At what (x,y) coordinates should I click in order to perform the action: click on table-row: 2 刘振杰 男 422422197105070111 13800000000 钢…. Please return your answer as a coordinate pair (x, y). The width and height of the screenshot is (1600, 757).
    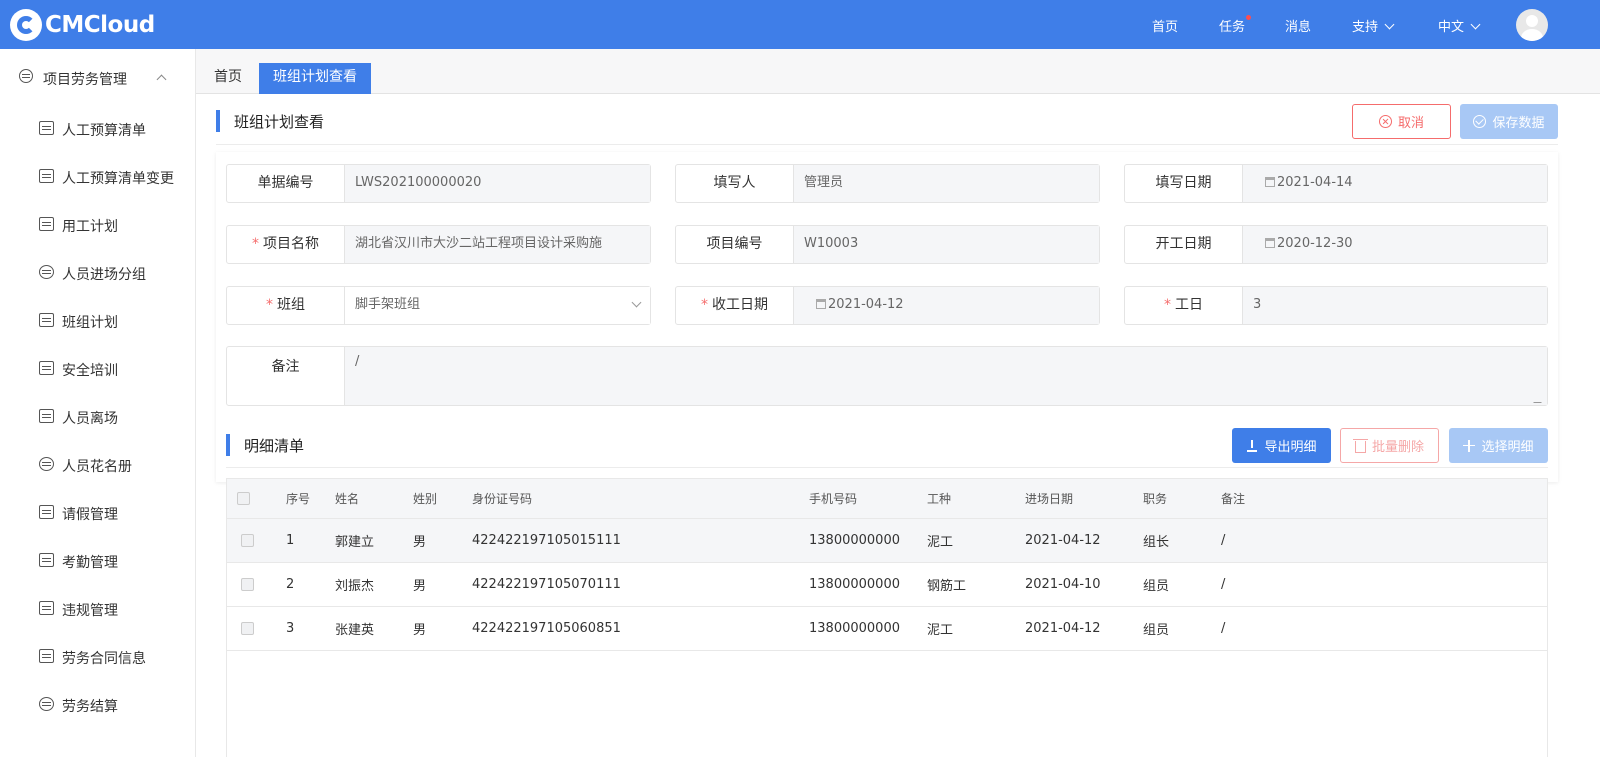
    Looking at the image, I should click on (887, 585).